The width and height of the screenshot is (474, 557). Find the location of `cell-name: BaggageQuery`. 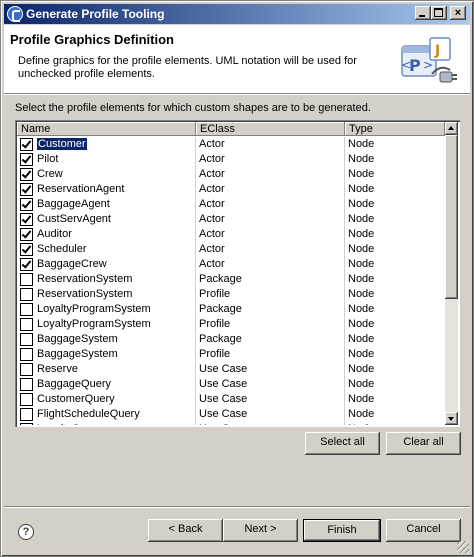

cell-name: BaggageQuery is located at coordinates (106, 384).